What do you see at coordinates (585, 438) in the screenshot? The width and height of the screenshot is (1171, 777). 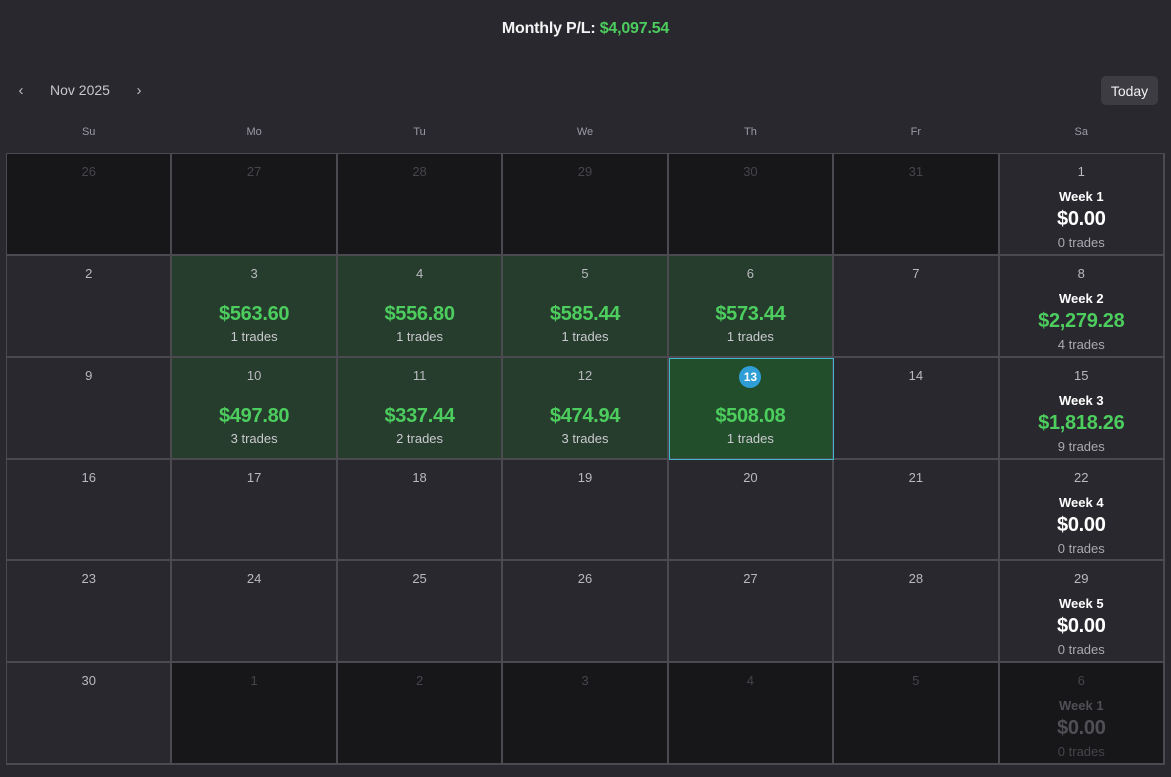 I see `day-trade-count: 3 trades` at bounding box center [585, 438].